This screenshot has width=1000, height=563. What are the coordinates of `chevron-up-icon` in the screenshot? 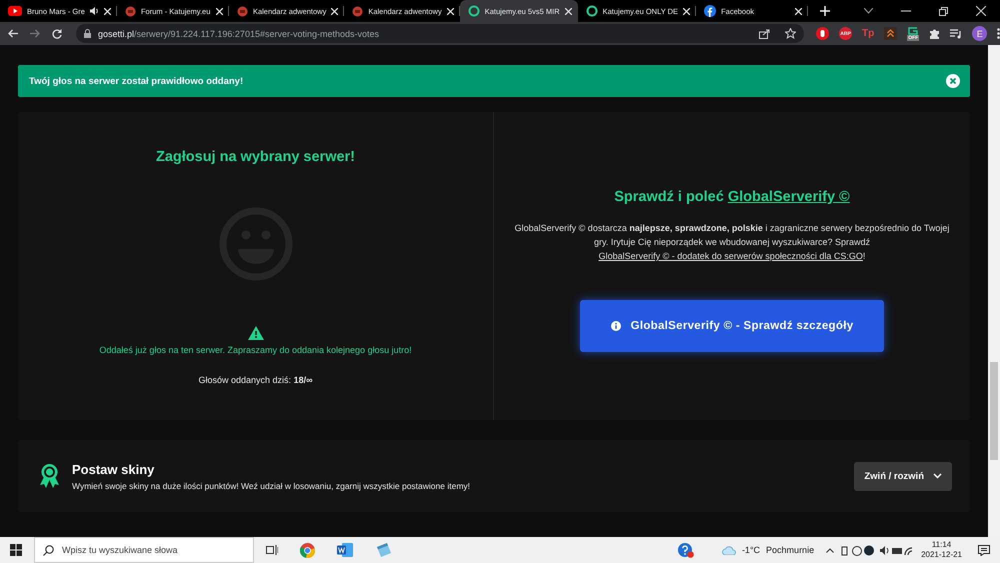 It's located at (830, 550).